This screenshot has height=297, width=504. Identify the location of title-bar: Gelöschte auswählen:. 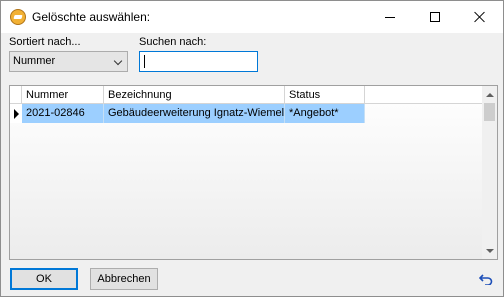
(252, 17).